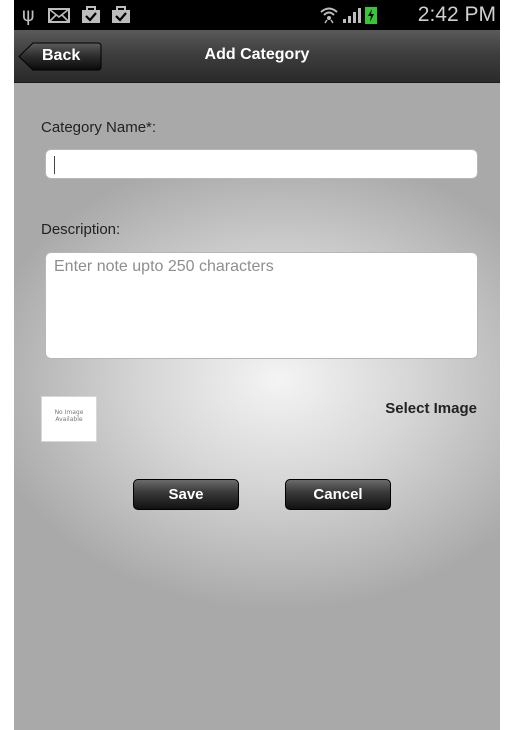 The width and height of the screenshot is (505, 730). I want to click on status-bar: ψ 2:42 PM, so click(257, 15).